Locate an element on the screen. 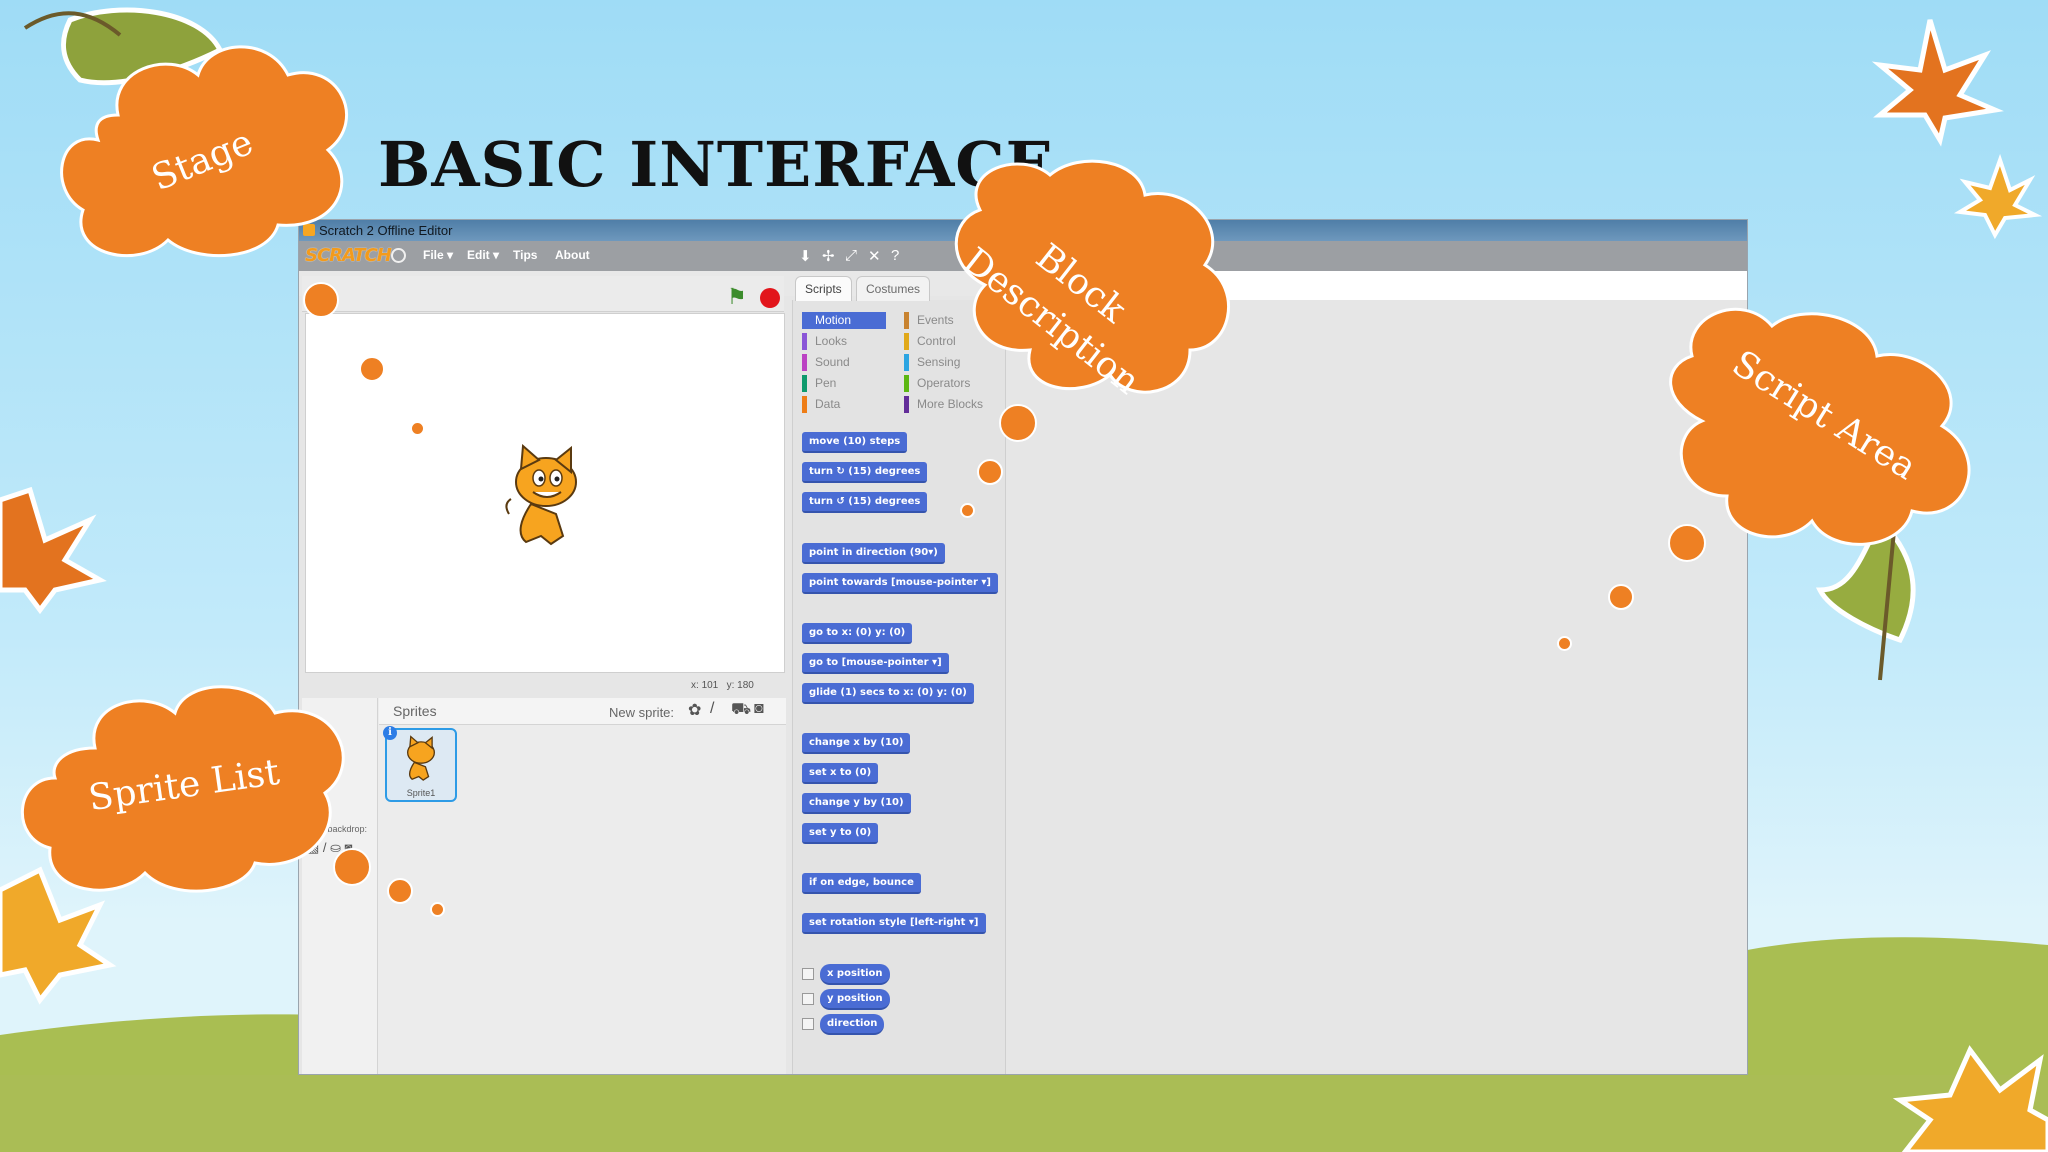 The image size is (2048, 1152). block-9: set x to (0) is located at coordinates (840, 773).